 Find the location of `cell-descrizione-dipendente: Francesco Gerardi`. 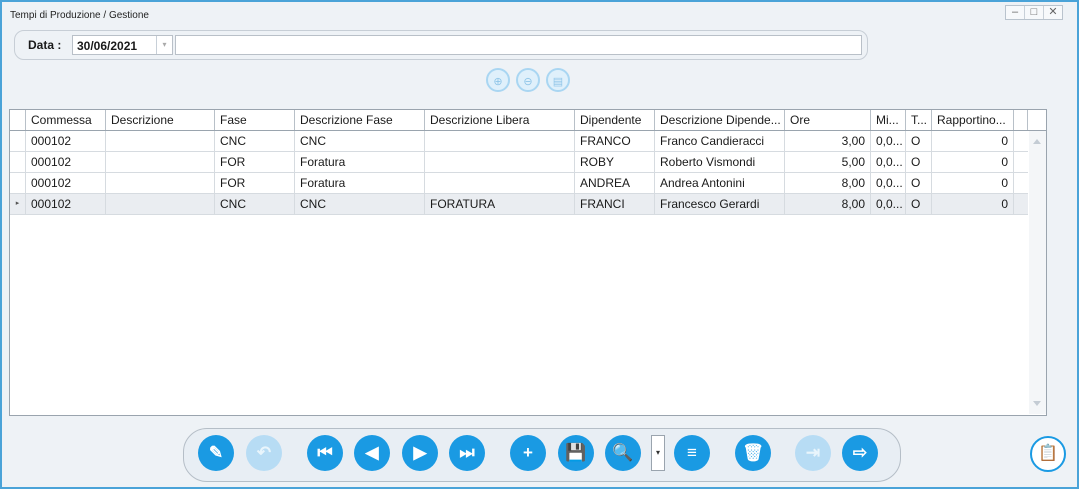

cell-descrizione-dipendente: Francesco Gerardi is located at coordinates (720, 204).